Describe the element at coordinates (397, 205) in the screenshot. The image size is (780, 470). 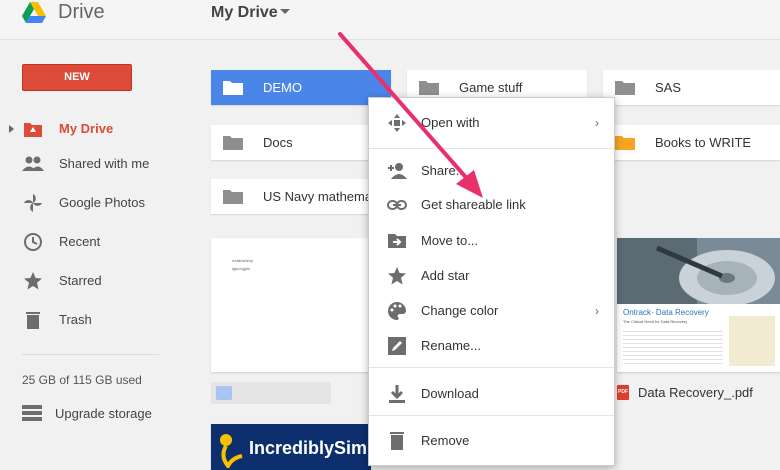
I see `link-icon` at that location.